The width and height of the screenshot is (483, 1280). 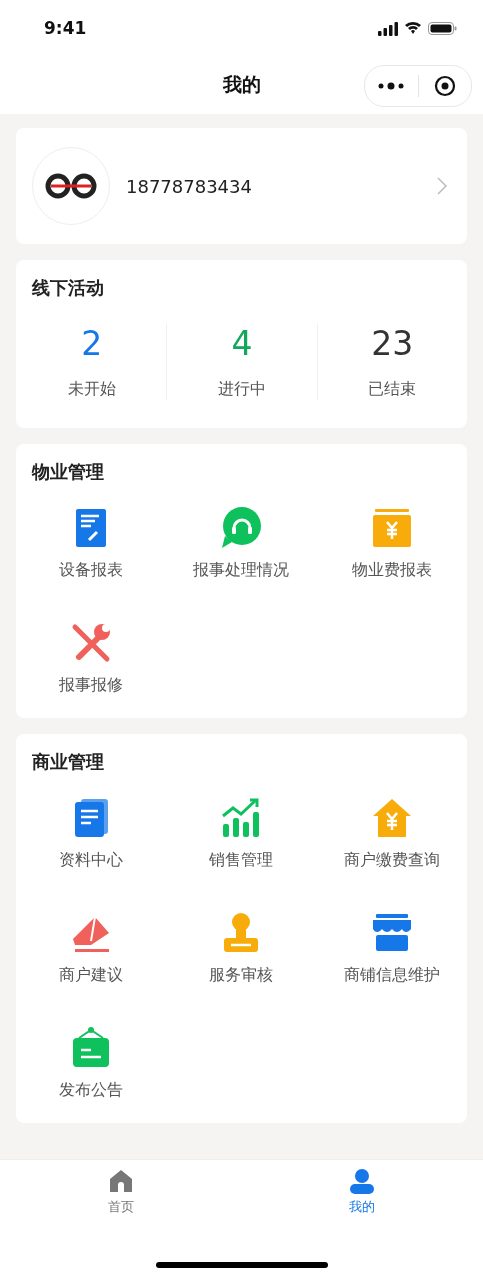 I want to click on signal-icon, so click(x=388, y=28).